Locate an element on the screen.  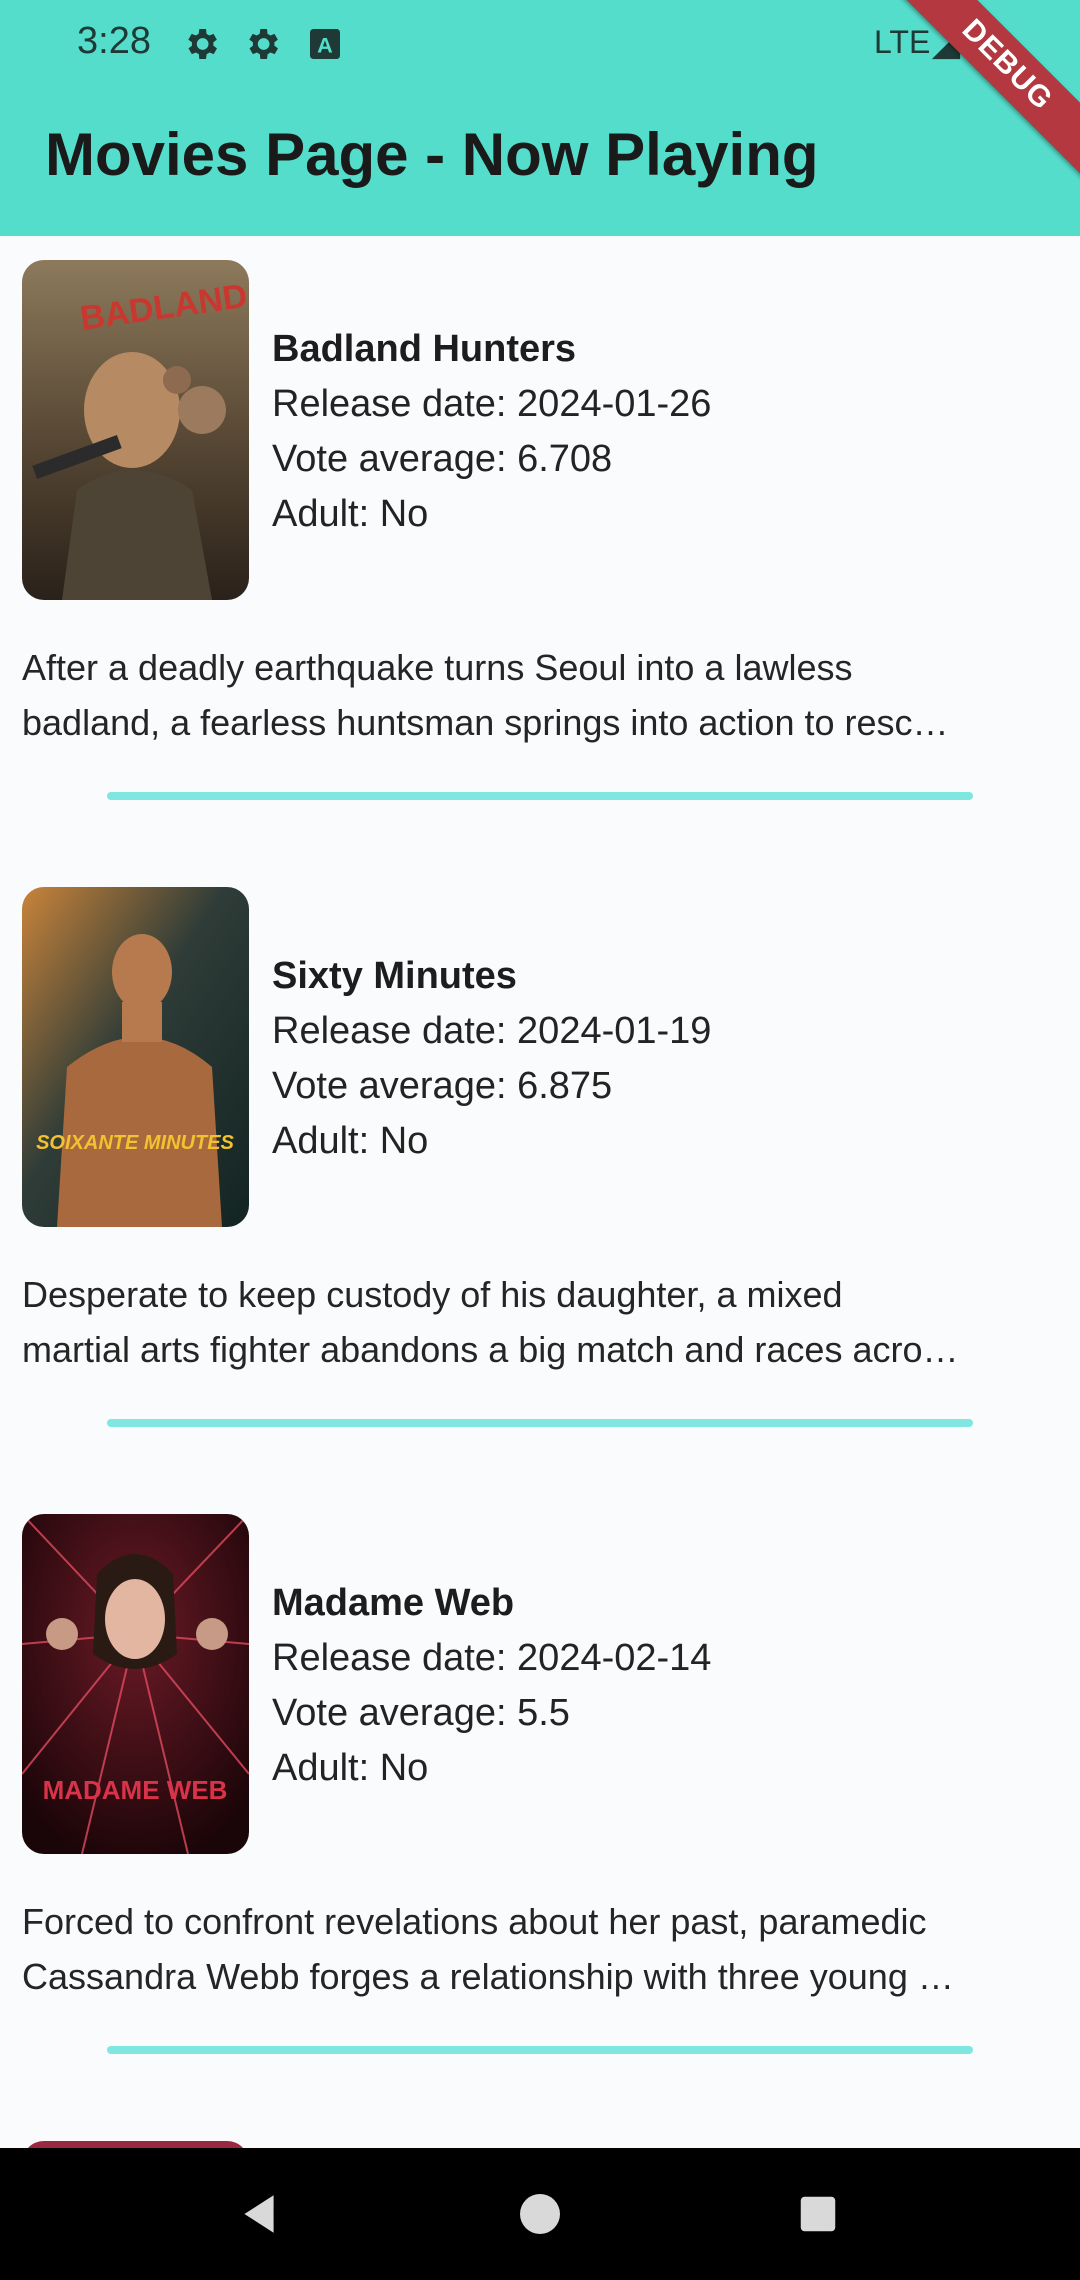
movie-poster: BADLAND HUNTERS is located at coordinates (135, 430).